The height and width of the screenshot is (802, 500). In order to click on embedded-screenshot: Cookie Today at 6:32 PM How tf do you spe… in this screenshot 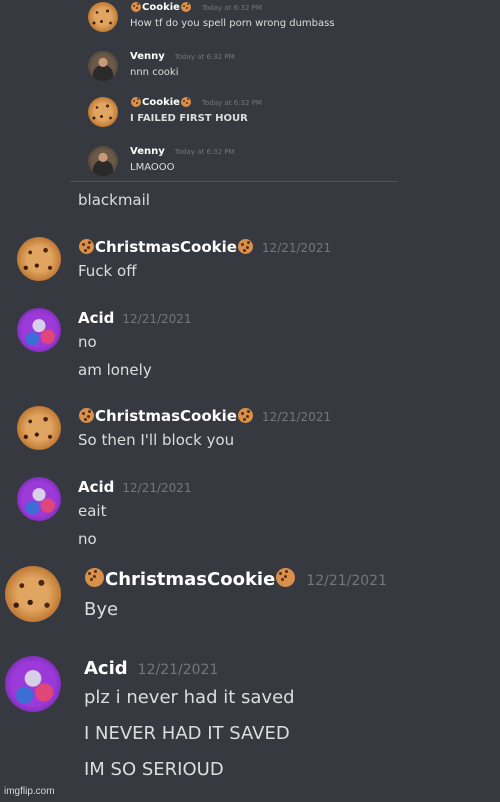, I will do `click(234, 91)`.